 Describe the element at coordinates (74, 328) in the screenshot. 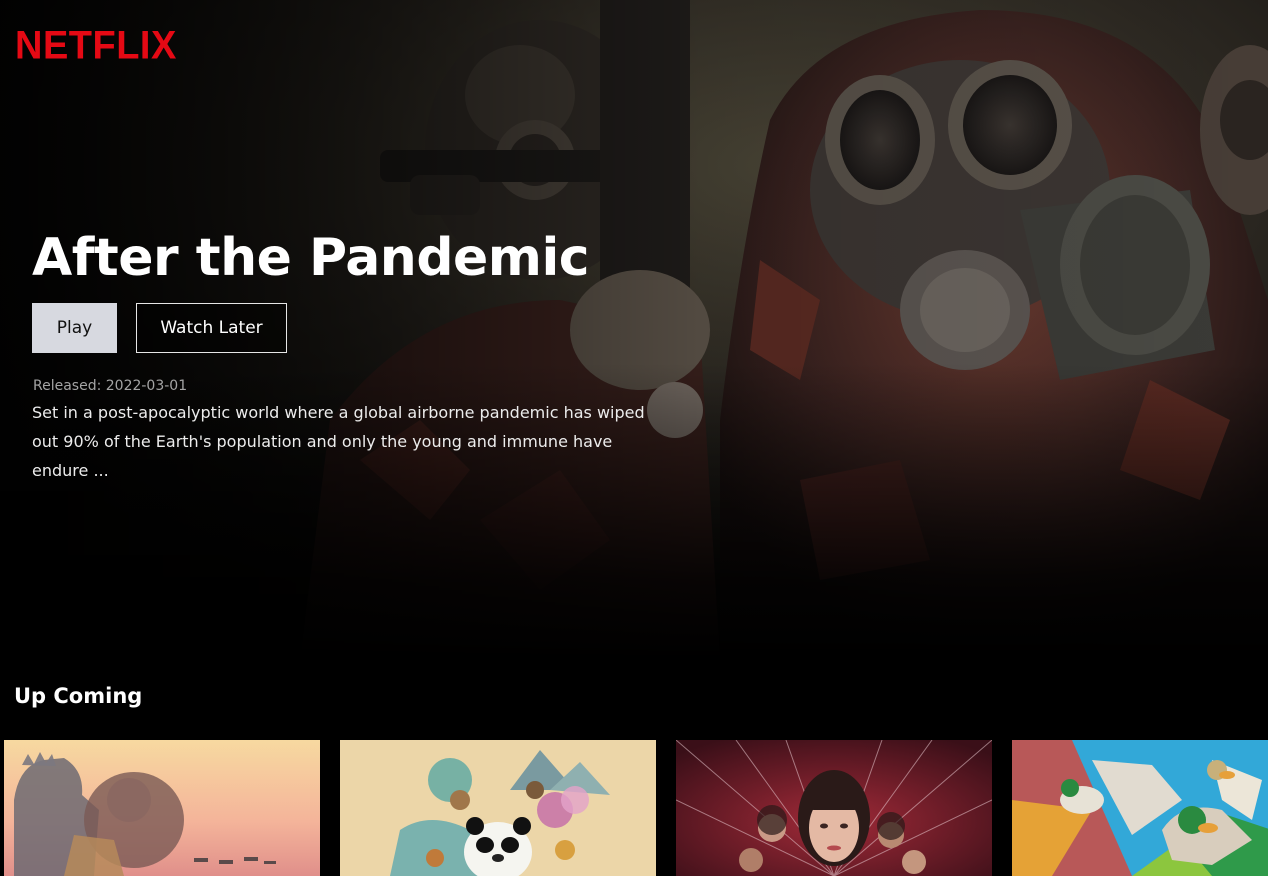

I see `play-button: Play` at that location.